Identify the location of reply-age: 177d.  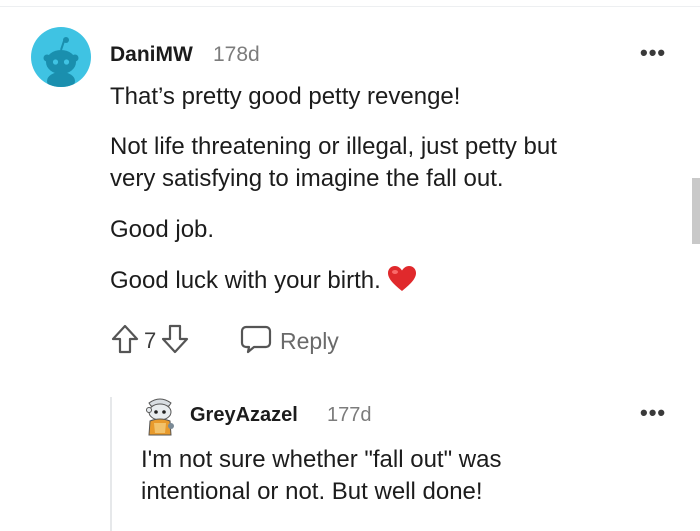
(349, 415).